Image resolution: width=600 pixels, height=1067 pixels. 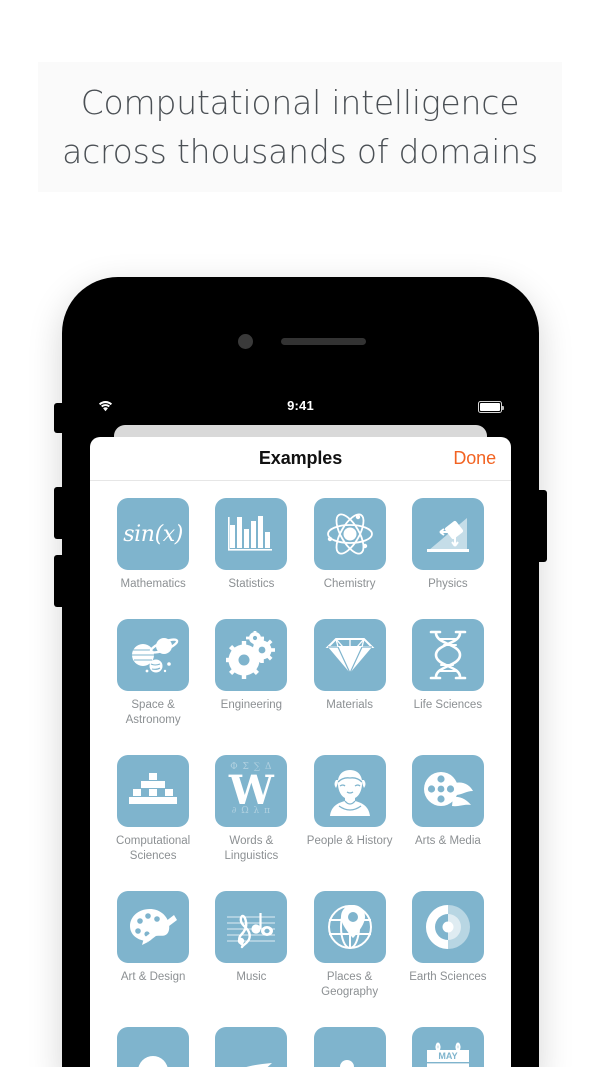 What do you see at coordinates (447, 841) in the screenshot?
I see `category-label: Arts & Media` at bounding box center [447, 841].